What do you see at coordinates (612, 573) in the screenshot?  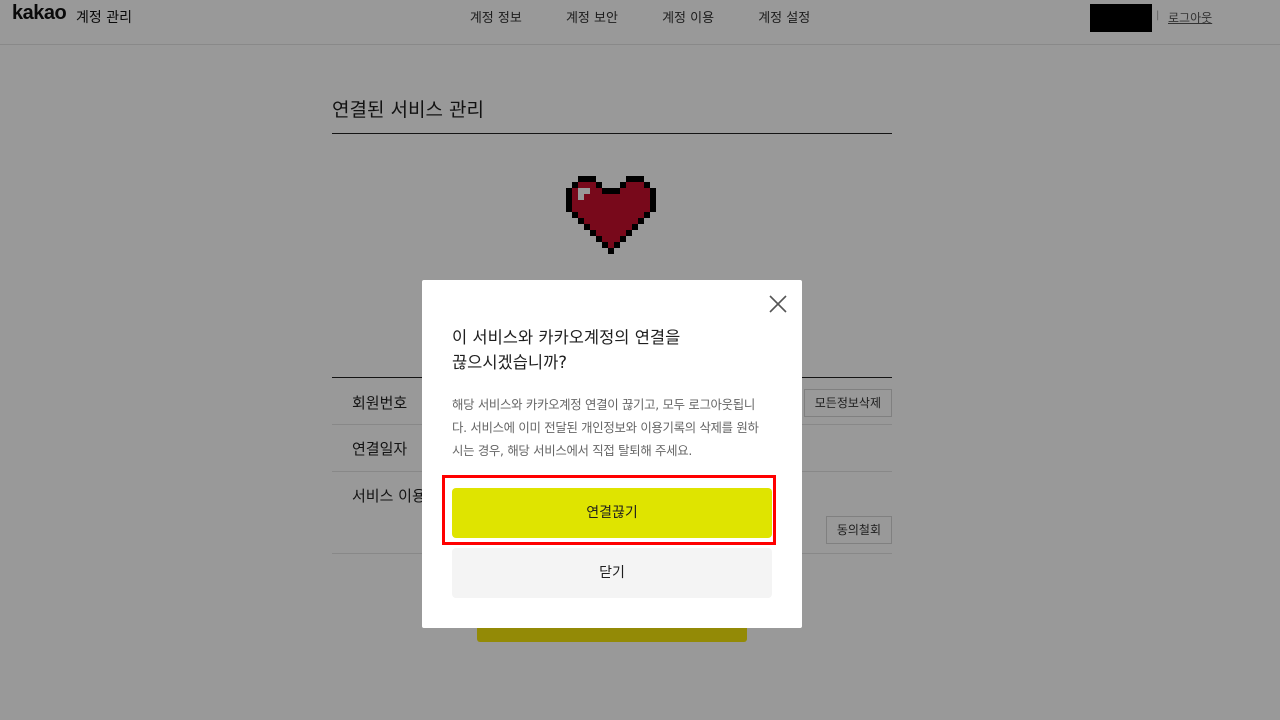 I see `close-button: 닫기` at bounding box center [612, 573].